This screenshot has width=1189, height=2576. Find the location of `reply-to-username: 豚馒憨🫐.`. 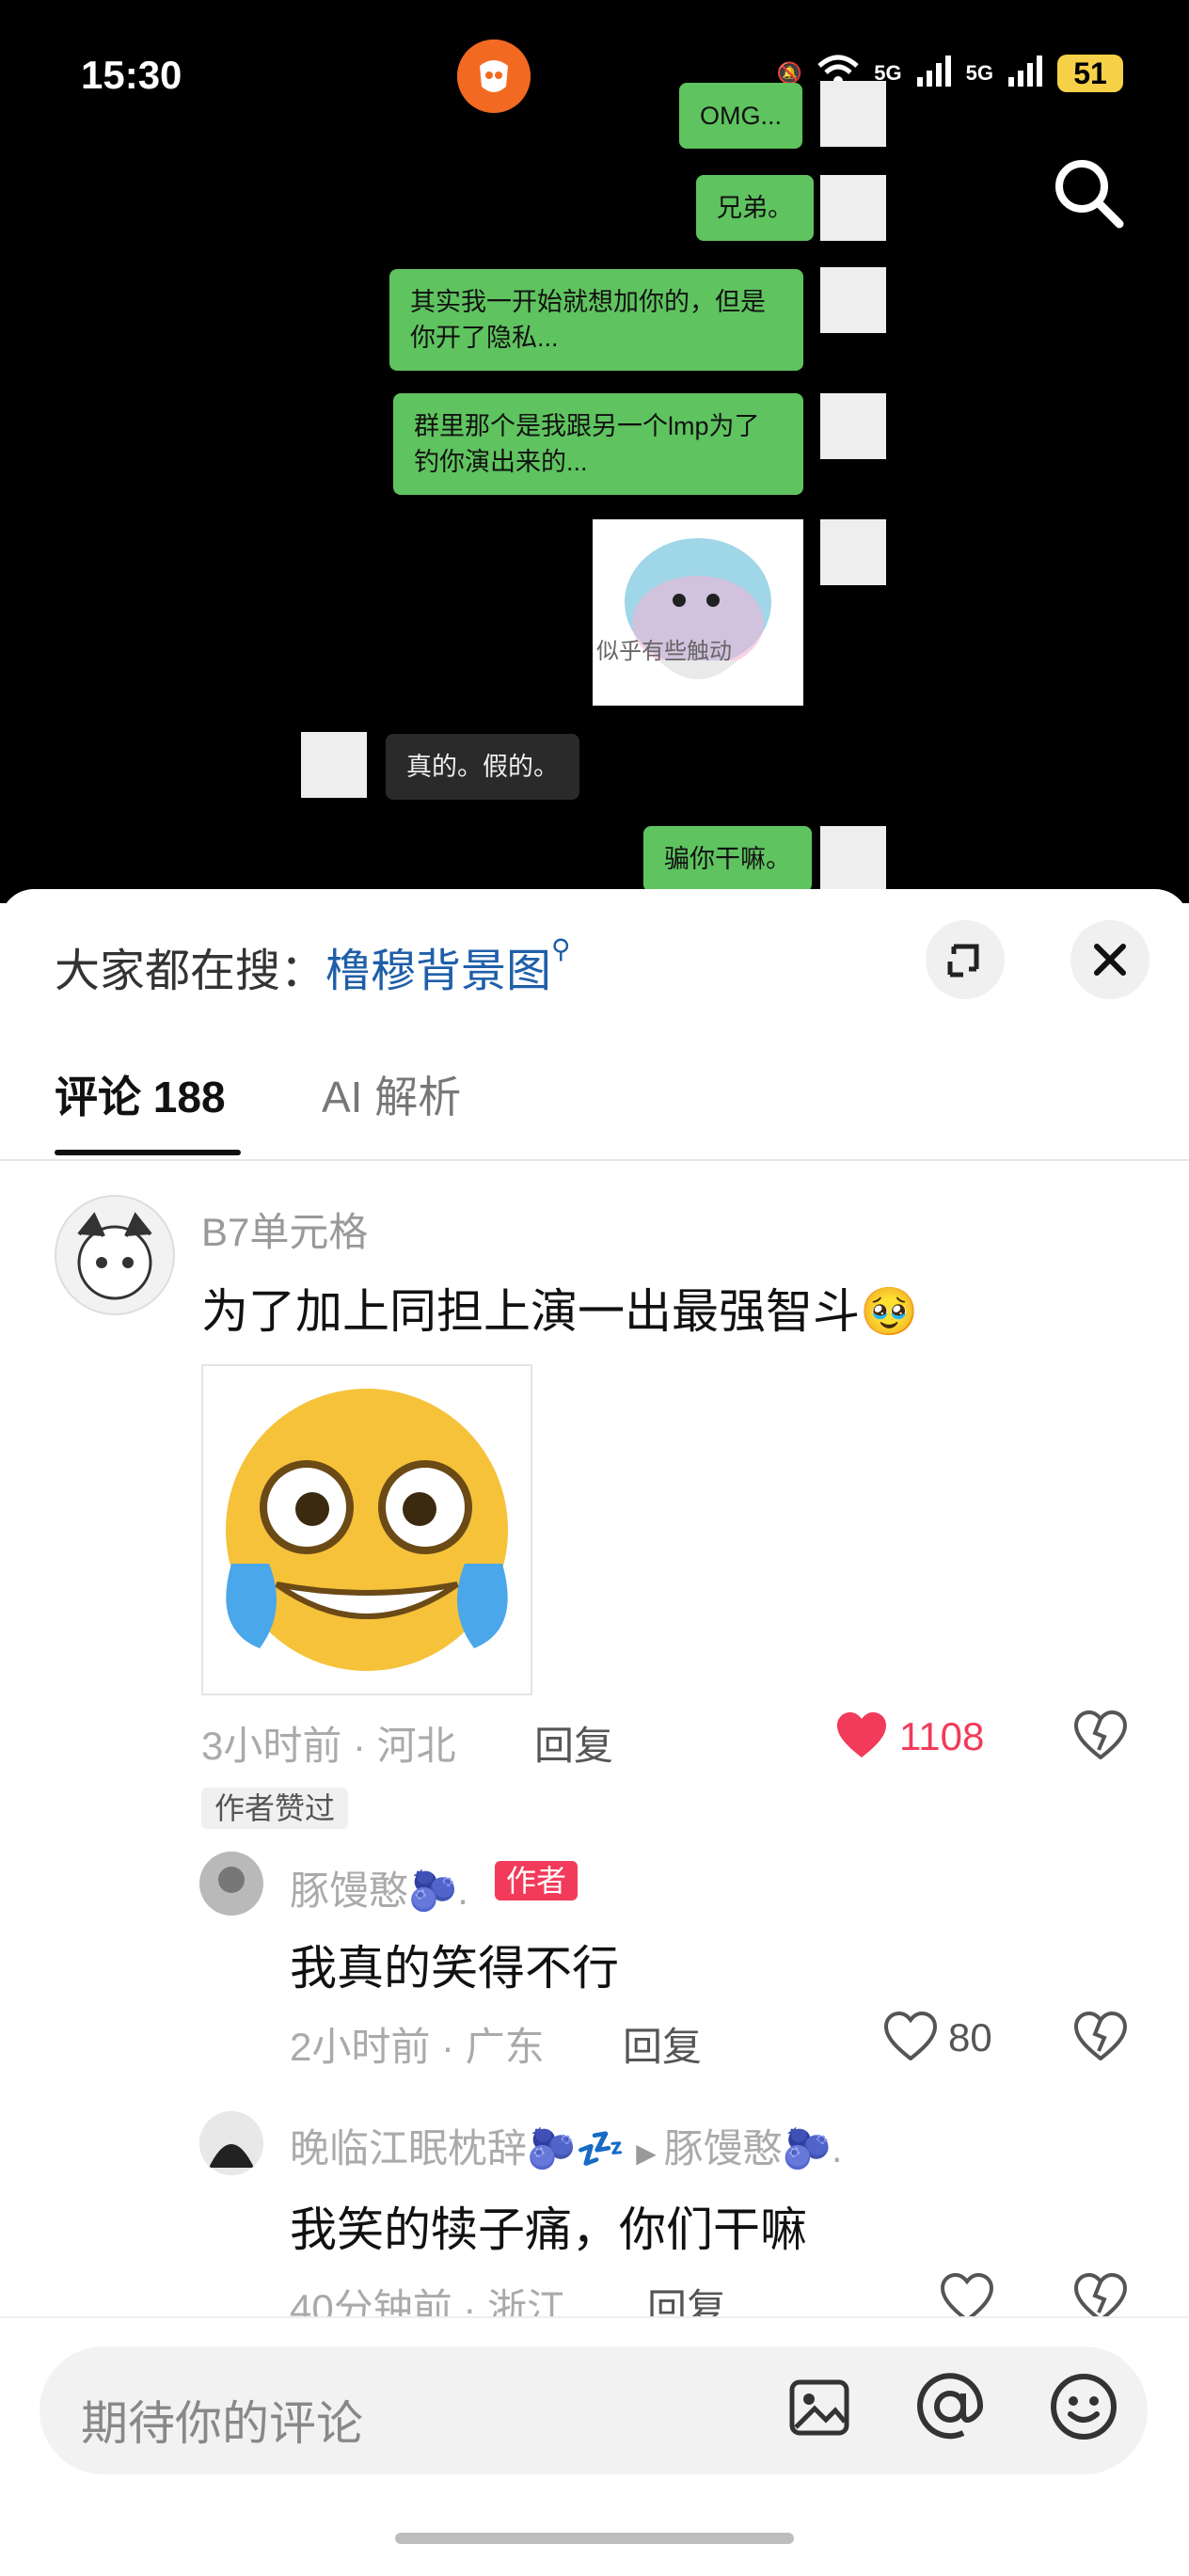

reply-to-username: 豚馒憨🫐. is located at coordinates (753, 2148).